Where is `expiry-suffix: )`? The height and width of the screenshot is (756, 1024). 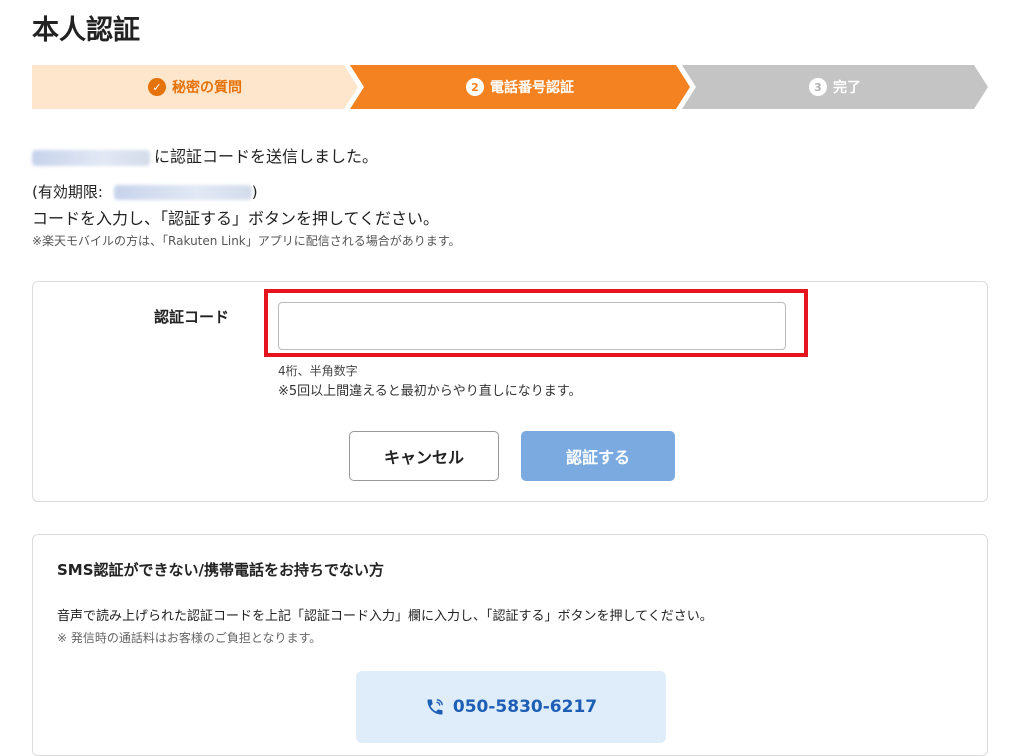 expiry-suffix: ) is located at coordinates (254, 192).